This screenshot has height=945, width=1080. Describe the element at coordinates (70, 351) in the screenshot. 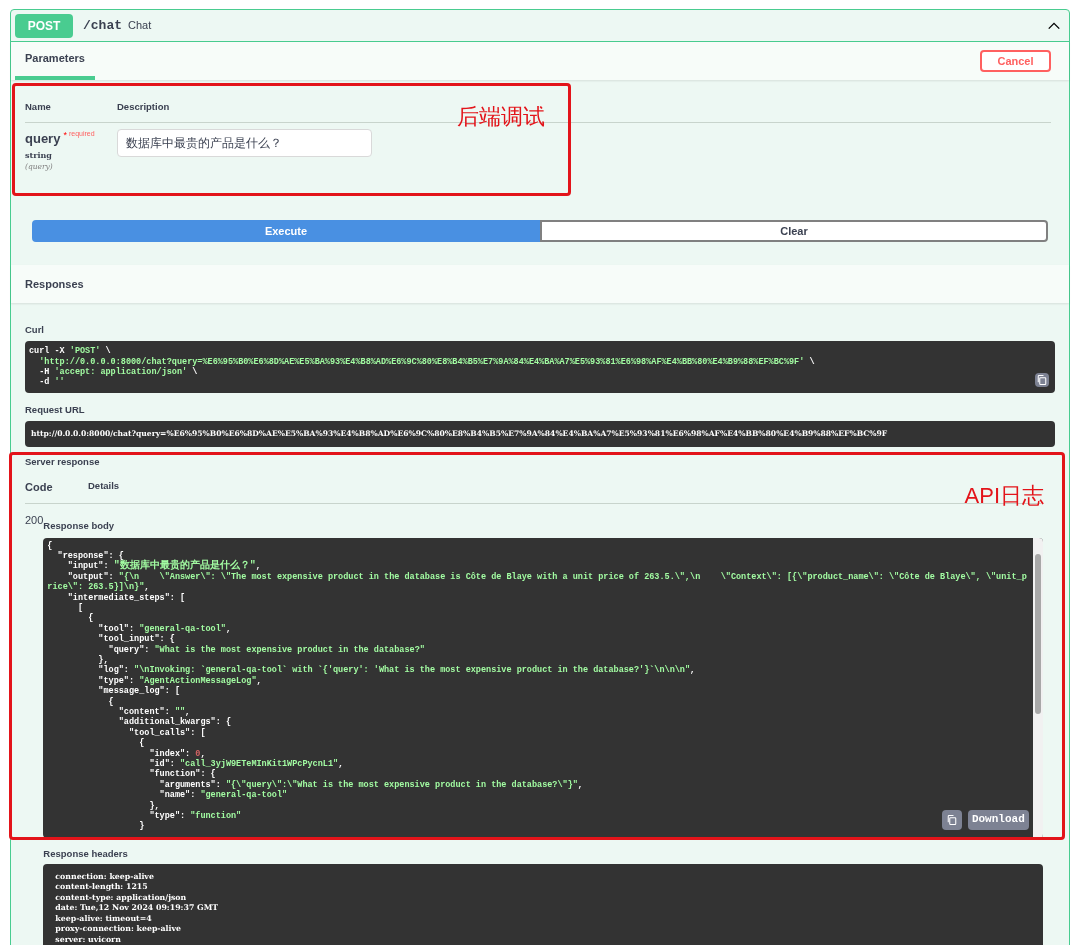

I see `code-line: curl -X 'POST' \` at that location.